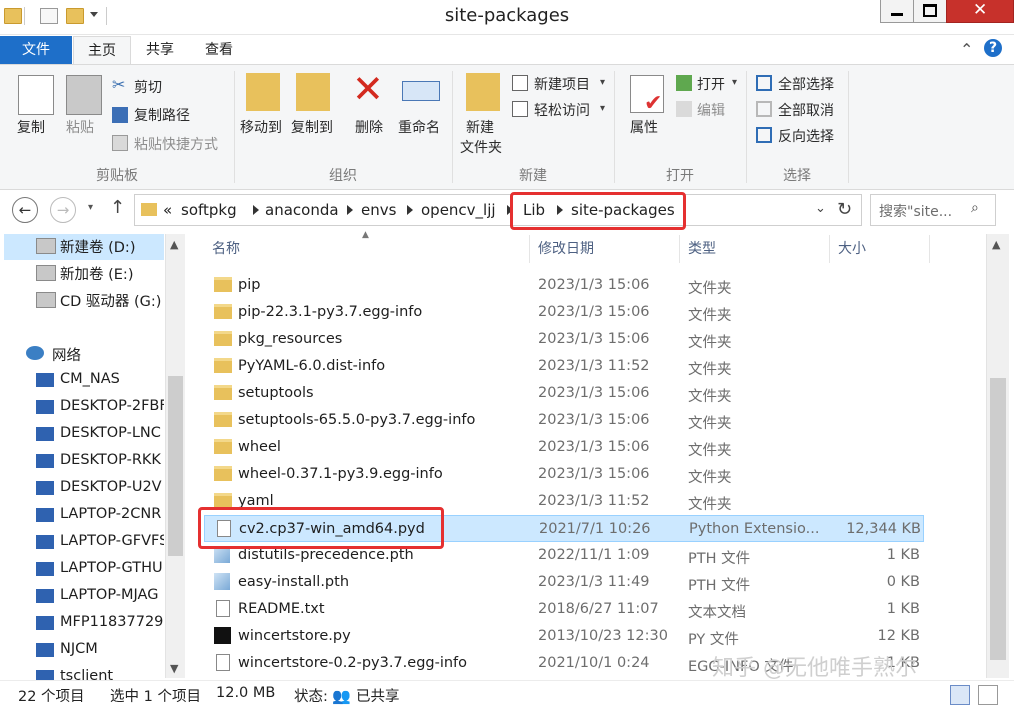 Image resolution: width=1014 pixels, height=713 pixels. I want to click on chevron-up-icon: ⌃, so click(966, 49).